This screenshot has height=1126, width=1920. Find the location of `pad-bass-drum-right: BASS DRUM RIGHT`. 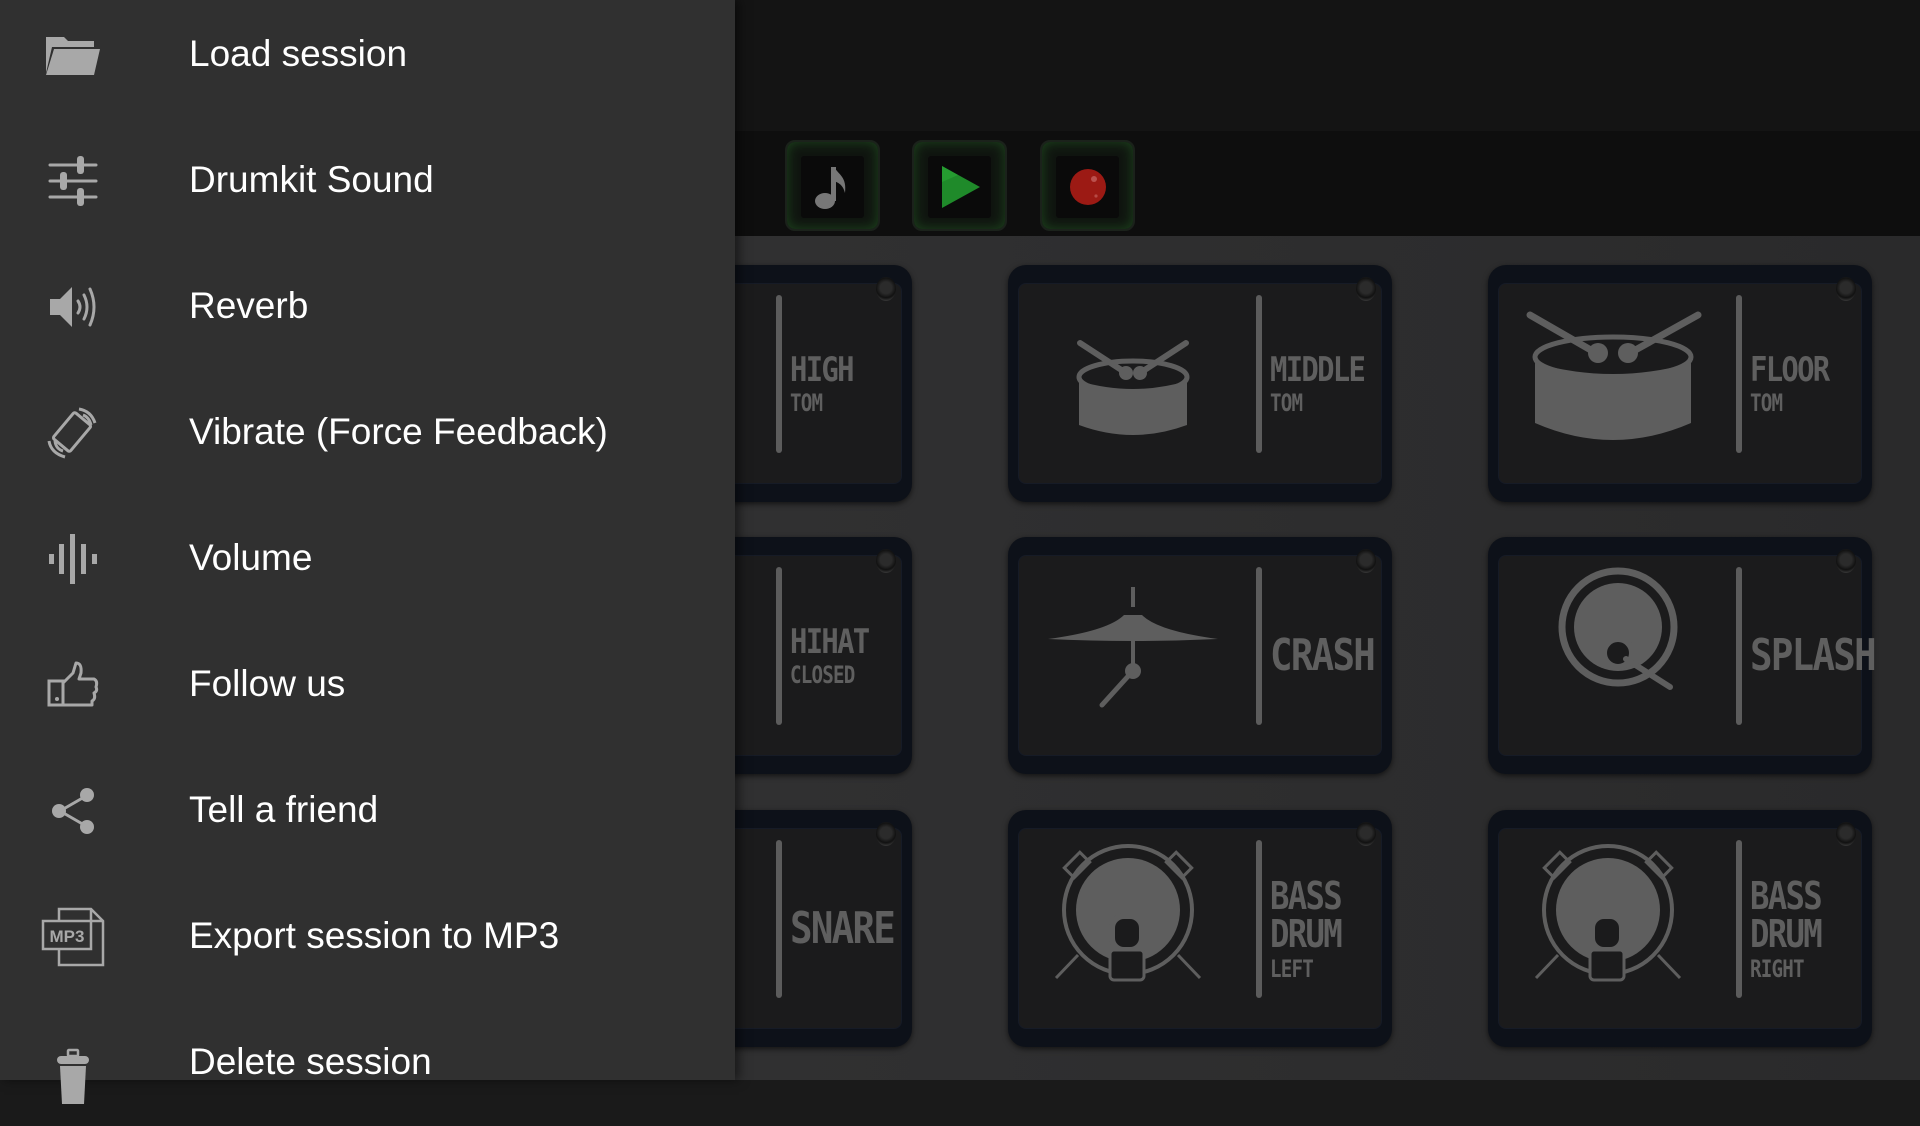

pad-bass-drum-right: BASS DRUM RIGHT is located at coordinates (1680, 928).